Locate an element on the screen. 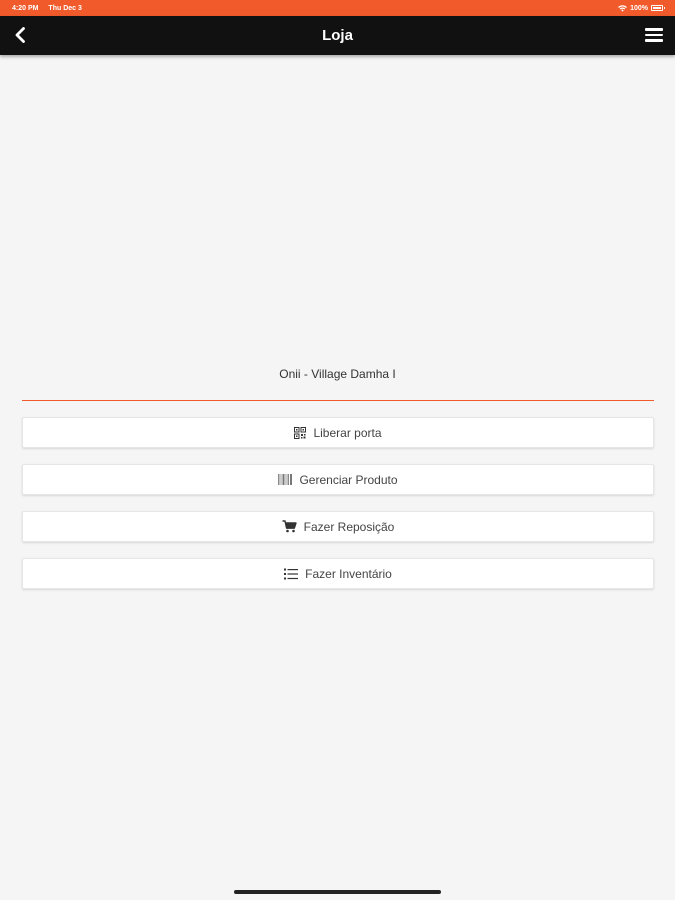  action-label: Fazer Reposição is located at coordinates (349, 526).